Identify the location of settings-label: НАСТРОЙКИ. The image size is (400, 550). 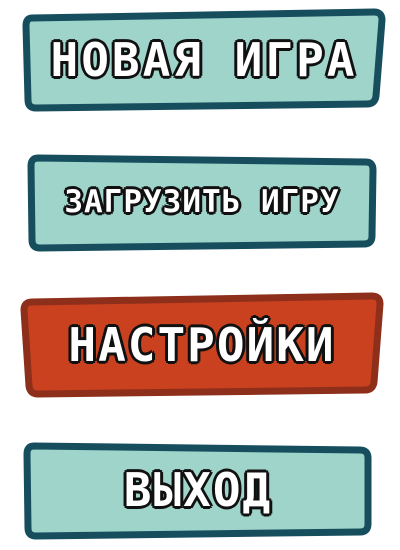
(202, 345).